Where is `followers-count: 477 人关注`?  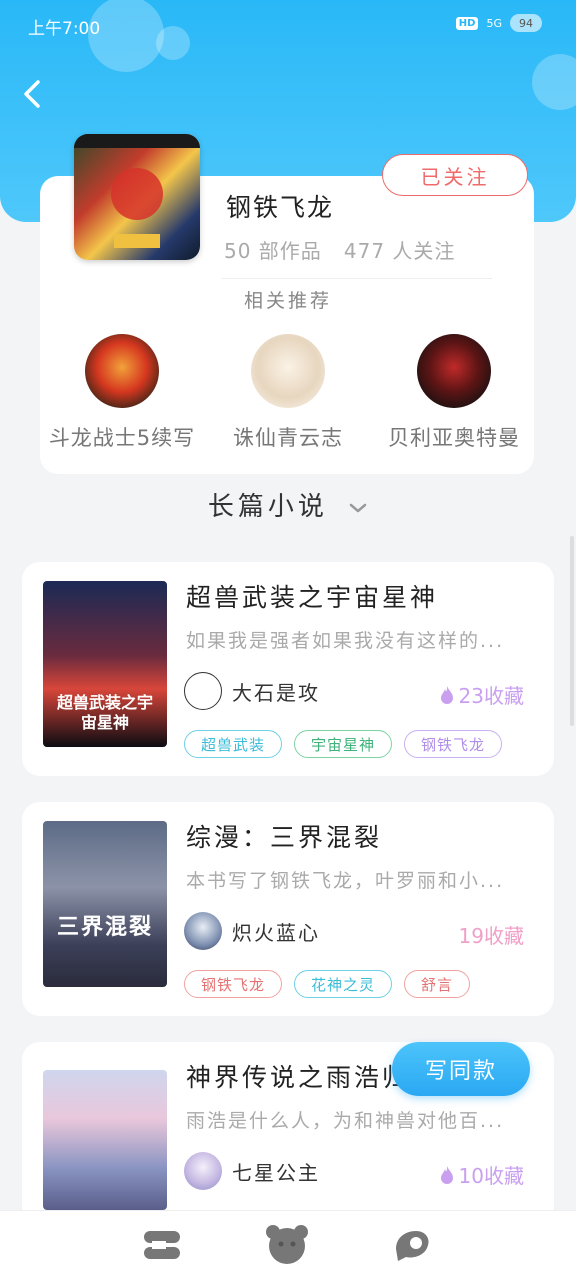 followers-count: 477 人关注 is located at coordinates (399, 251).